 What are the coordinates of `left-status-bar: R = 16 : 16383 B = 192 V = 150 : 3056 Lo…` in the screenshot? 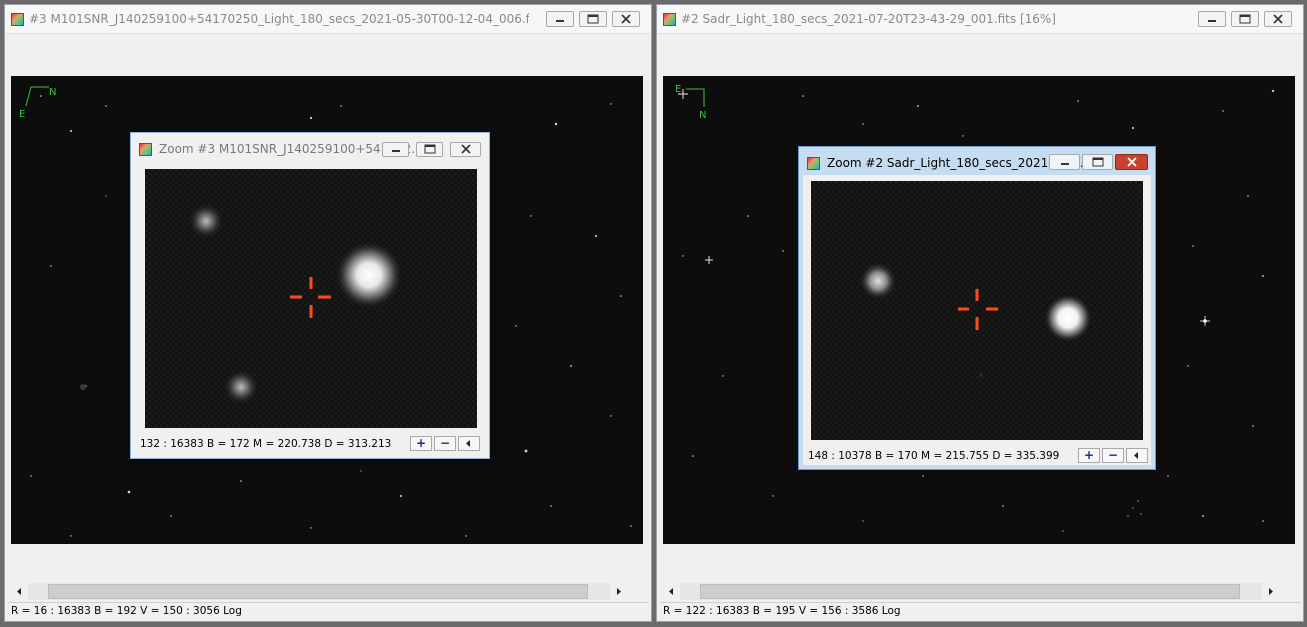 It's located at (328, 610).